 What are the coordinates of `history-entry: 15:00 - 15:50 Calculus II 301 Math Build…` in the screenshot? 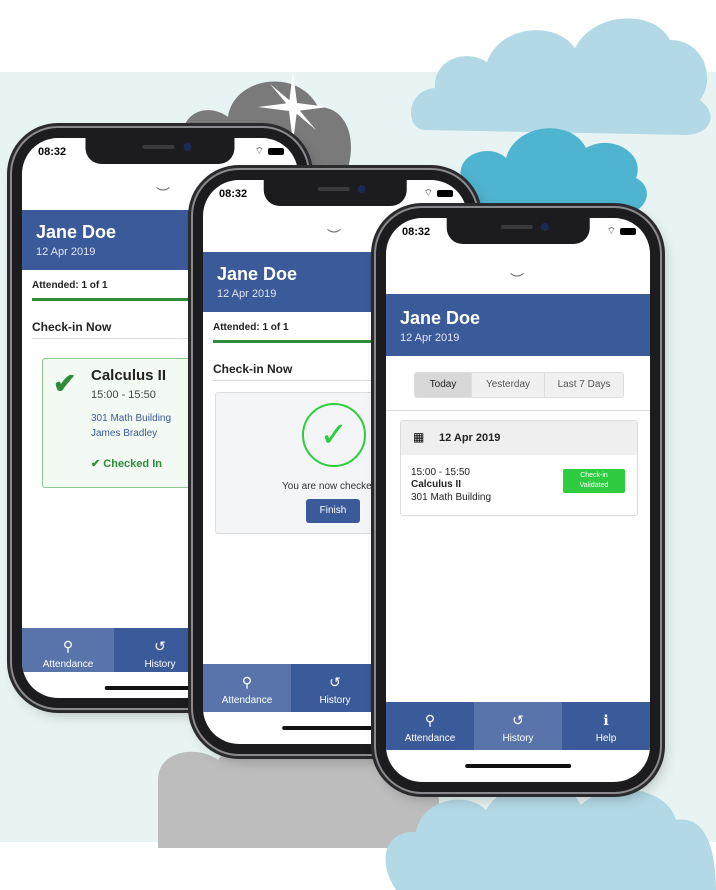 It's located at (519, 485).